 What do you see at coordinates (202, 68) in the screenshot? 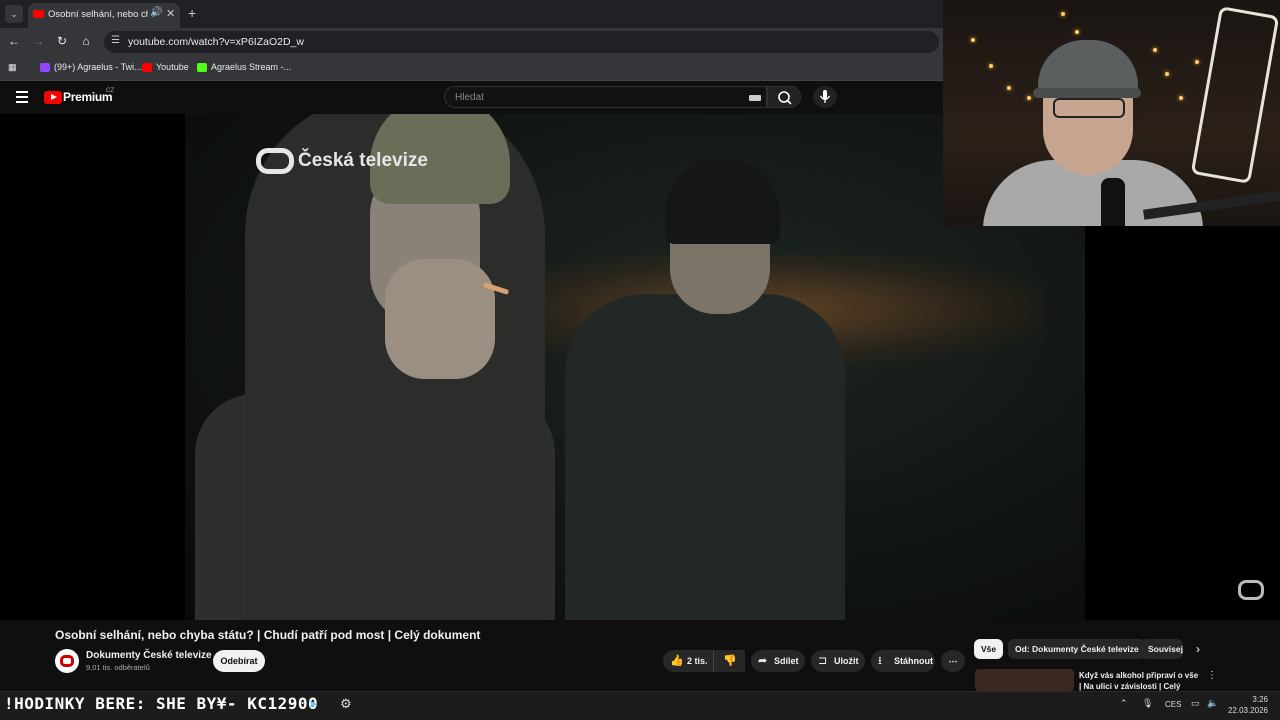
I see `kick-icon` at bounding box center [202, 68].